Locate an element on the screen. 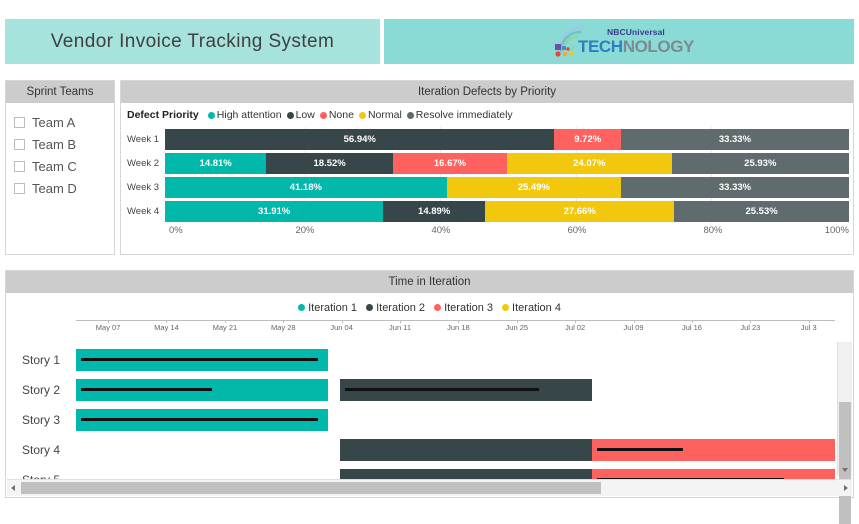 The width and height of the screenshot is (859, 524). chevron-right-icon is located at coordinates (846, 488).